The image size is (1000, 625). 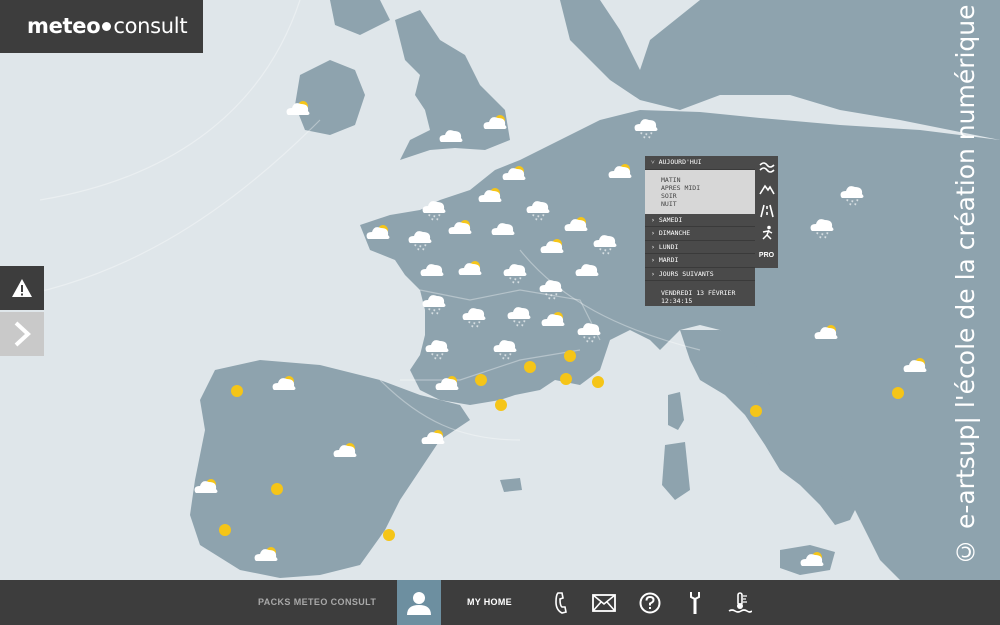 I want to click on tool-icon, so click(x=695, y=603).